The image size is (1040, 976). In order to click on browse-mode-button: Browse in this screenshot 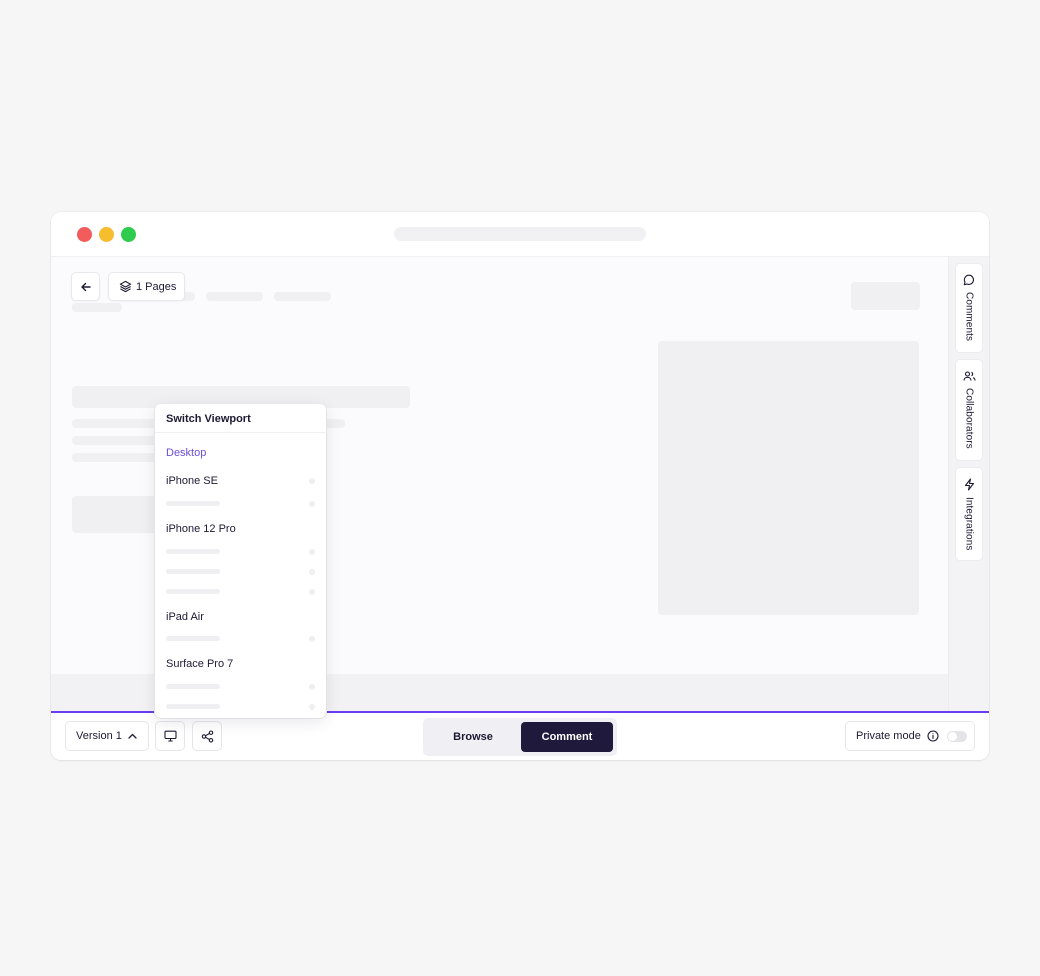, I will do `click(473, 737)`.